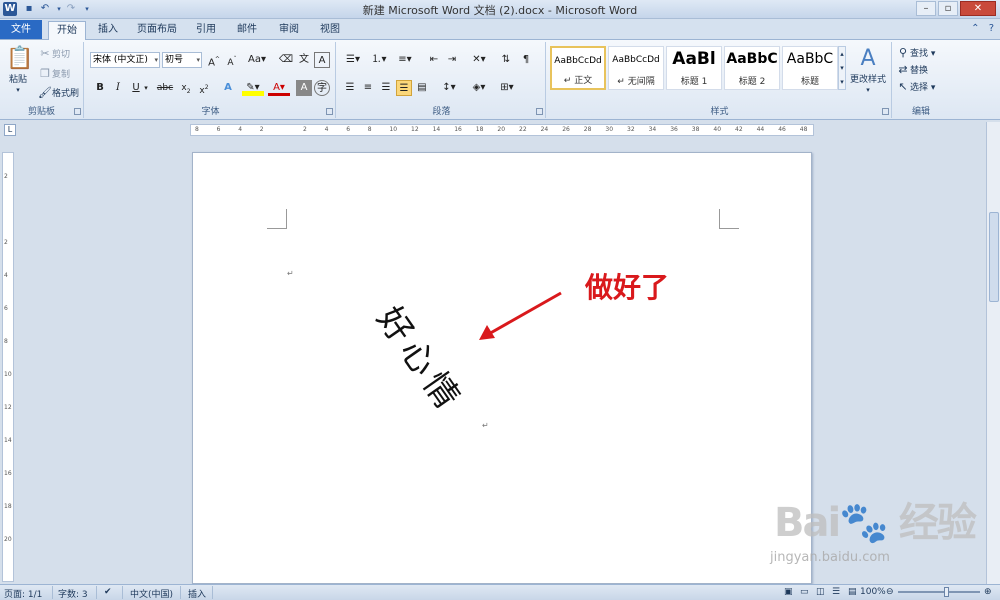 The height and width of the screenshot is (600, 1000). Describe the element at coordinates (214, 60) in the screenshot. I see `grow-font-icon: A^` at that location.